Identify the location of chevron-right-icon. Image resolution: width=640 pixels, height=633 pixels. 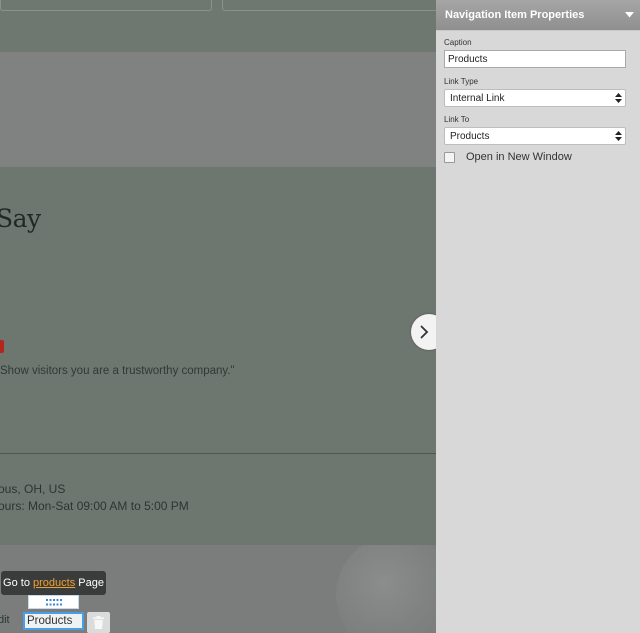
(424, 332).